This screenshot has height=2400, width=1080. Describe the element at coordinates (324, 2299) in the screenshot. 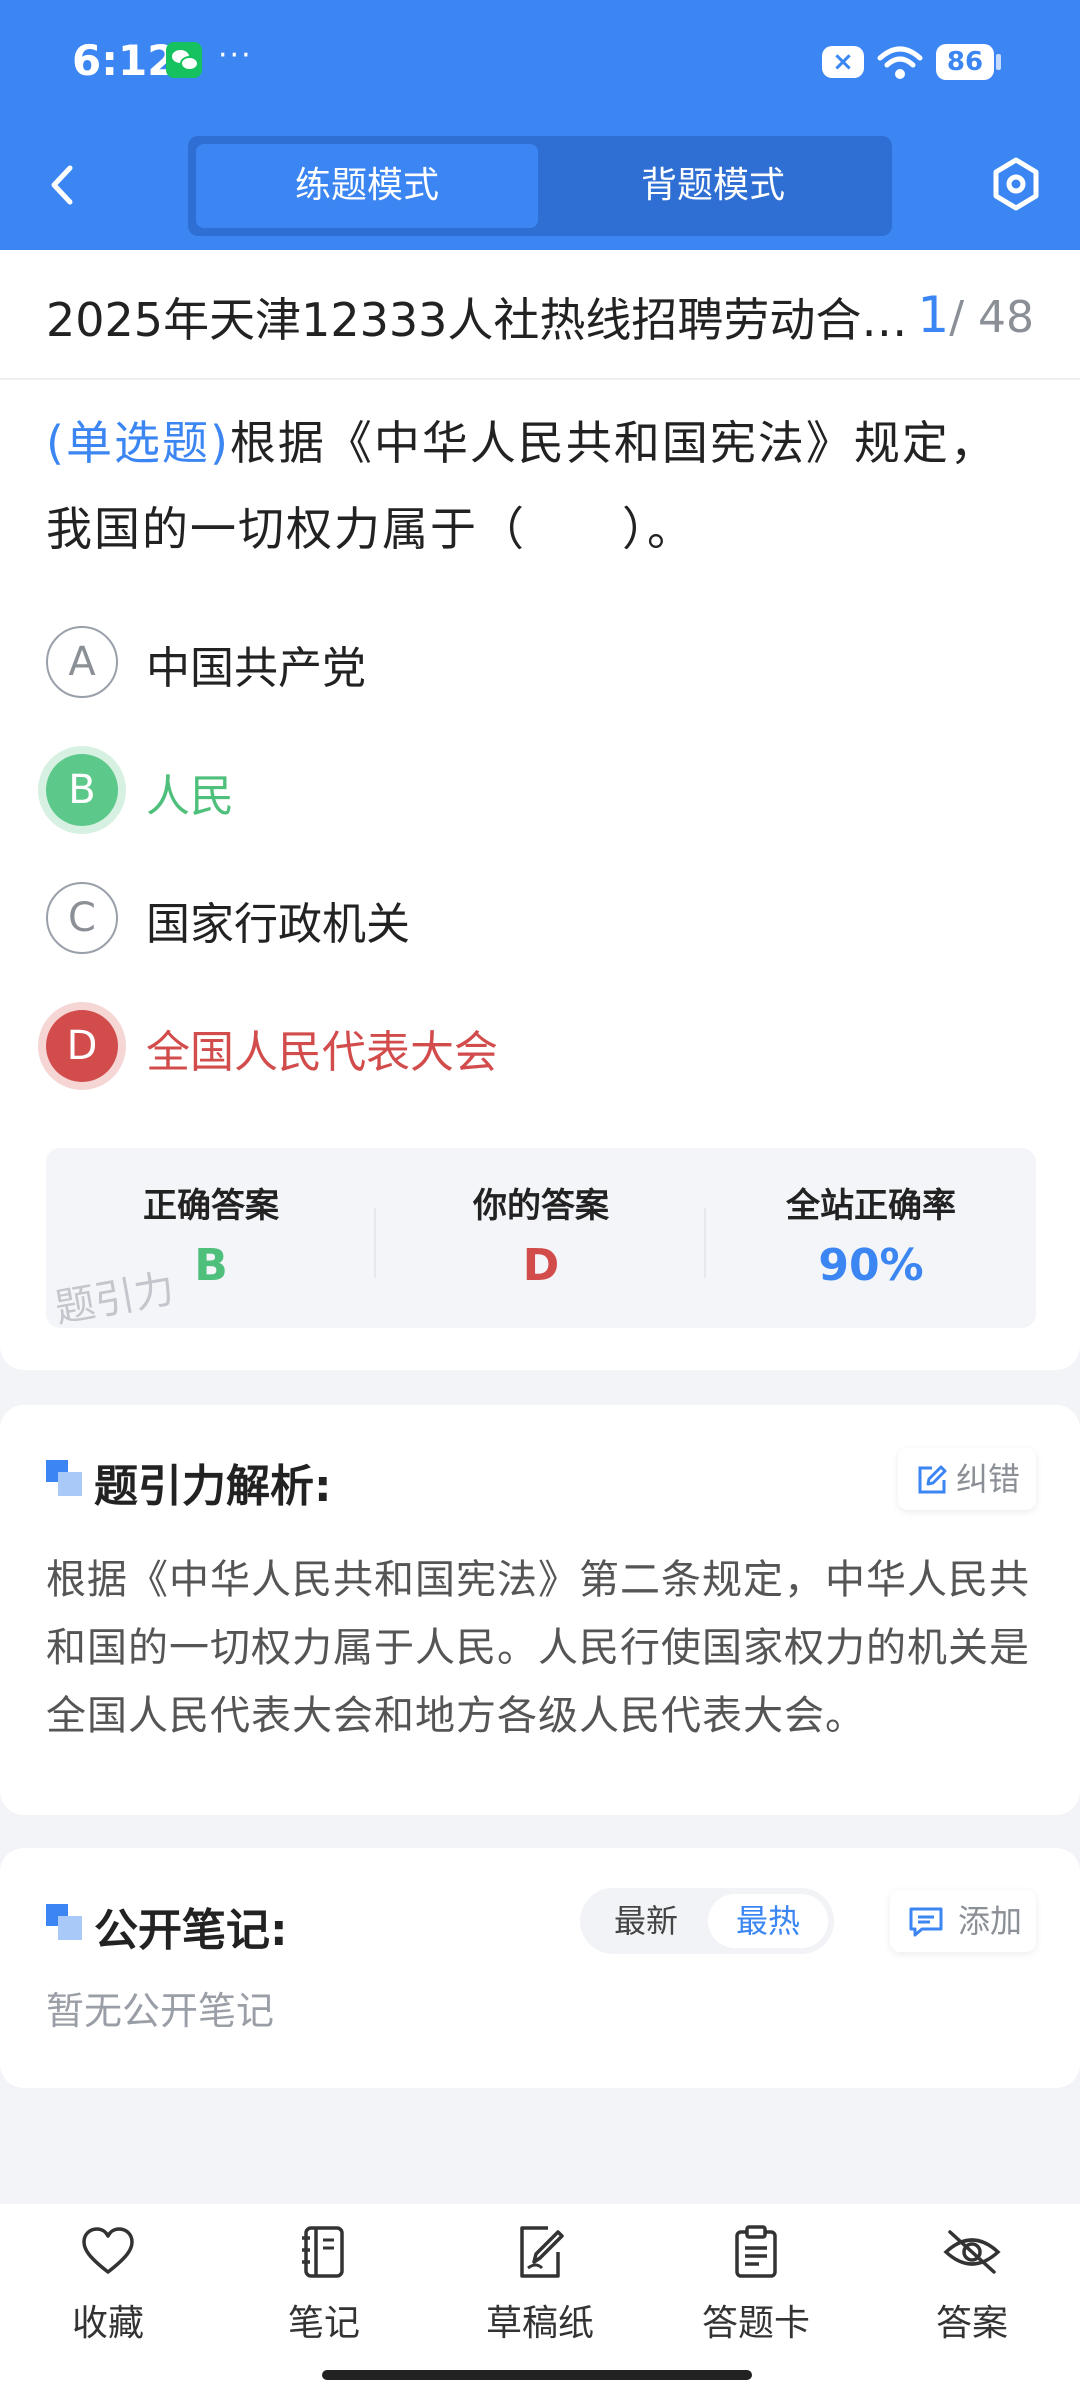

I see `notes-button: 笔记` at that location.